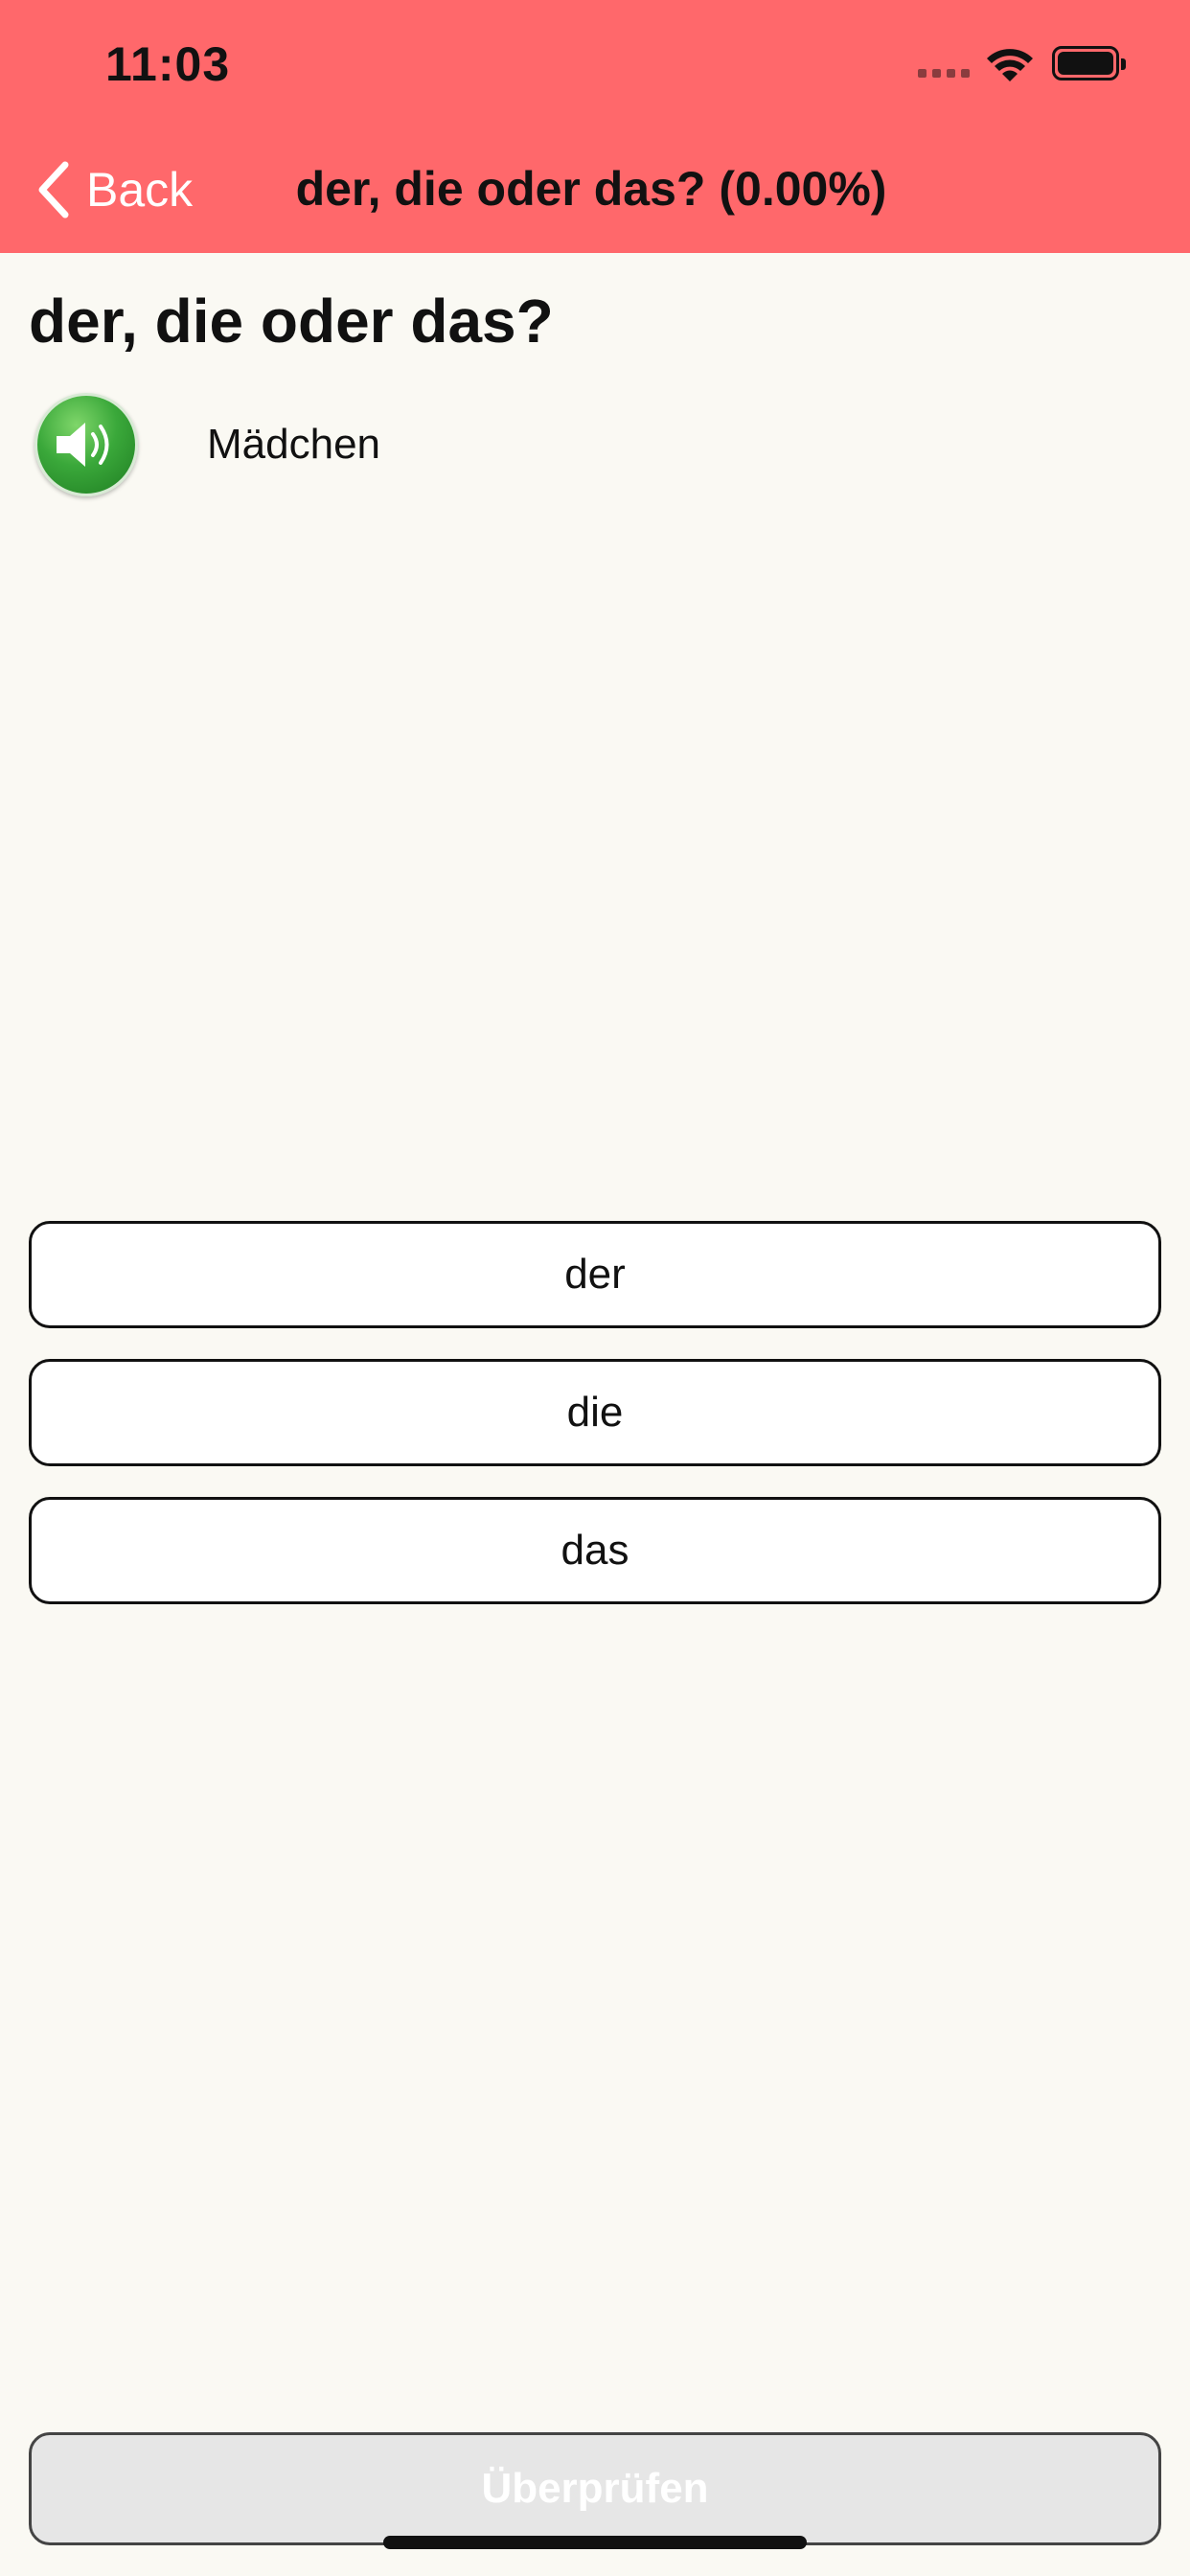  What do you see at coordinates (595, 2488) in the screenshot?
I see `check-button: Überprüfen` at bounding box center [595, 2488].